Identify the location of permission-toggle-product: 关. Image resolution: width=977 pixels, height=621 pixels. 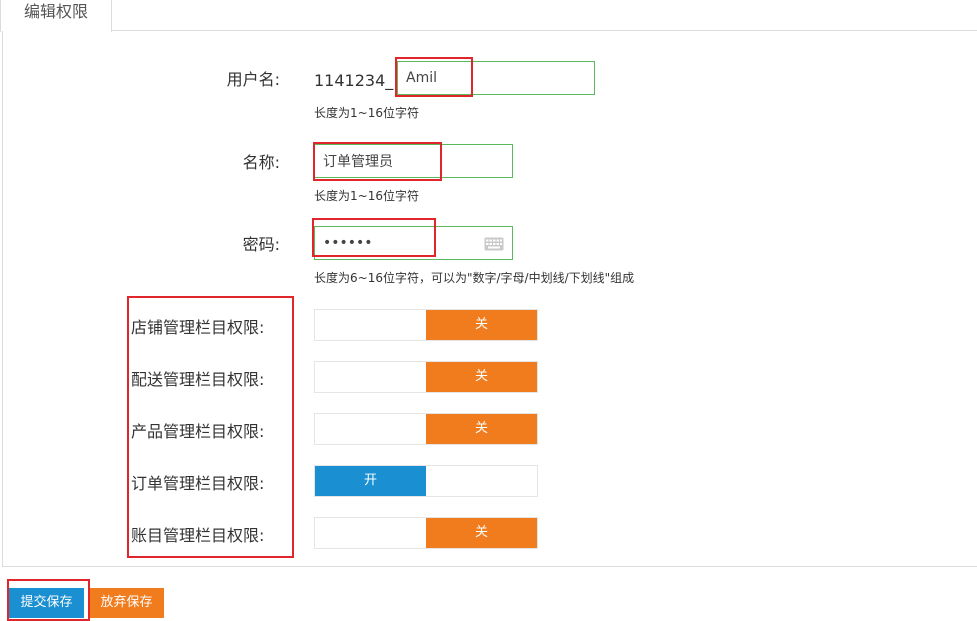
(426, 429).